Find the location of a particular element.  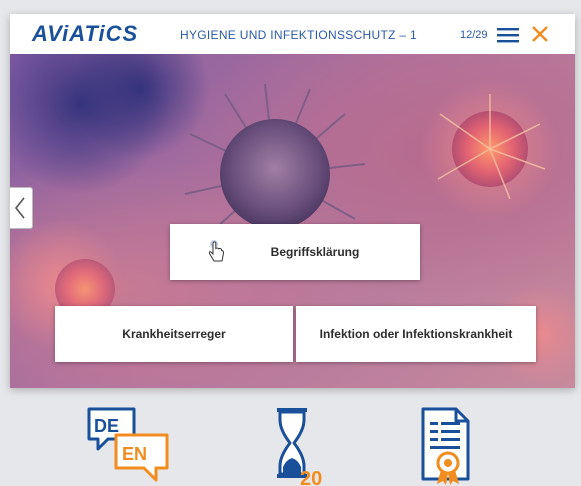

topic-card-infektion: Infektion oder Infektionskrankheit is located at coordinates (416, 334).